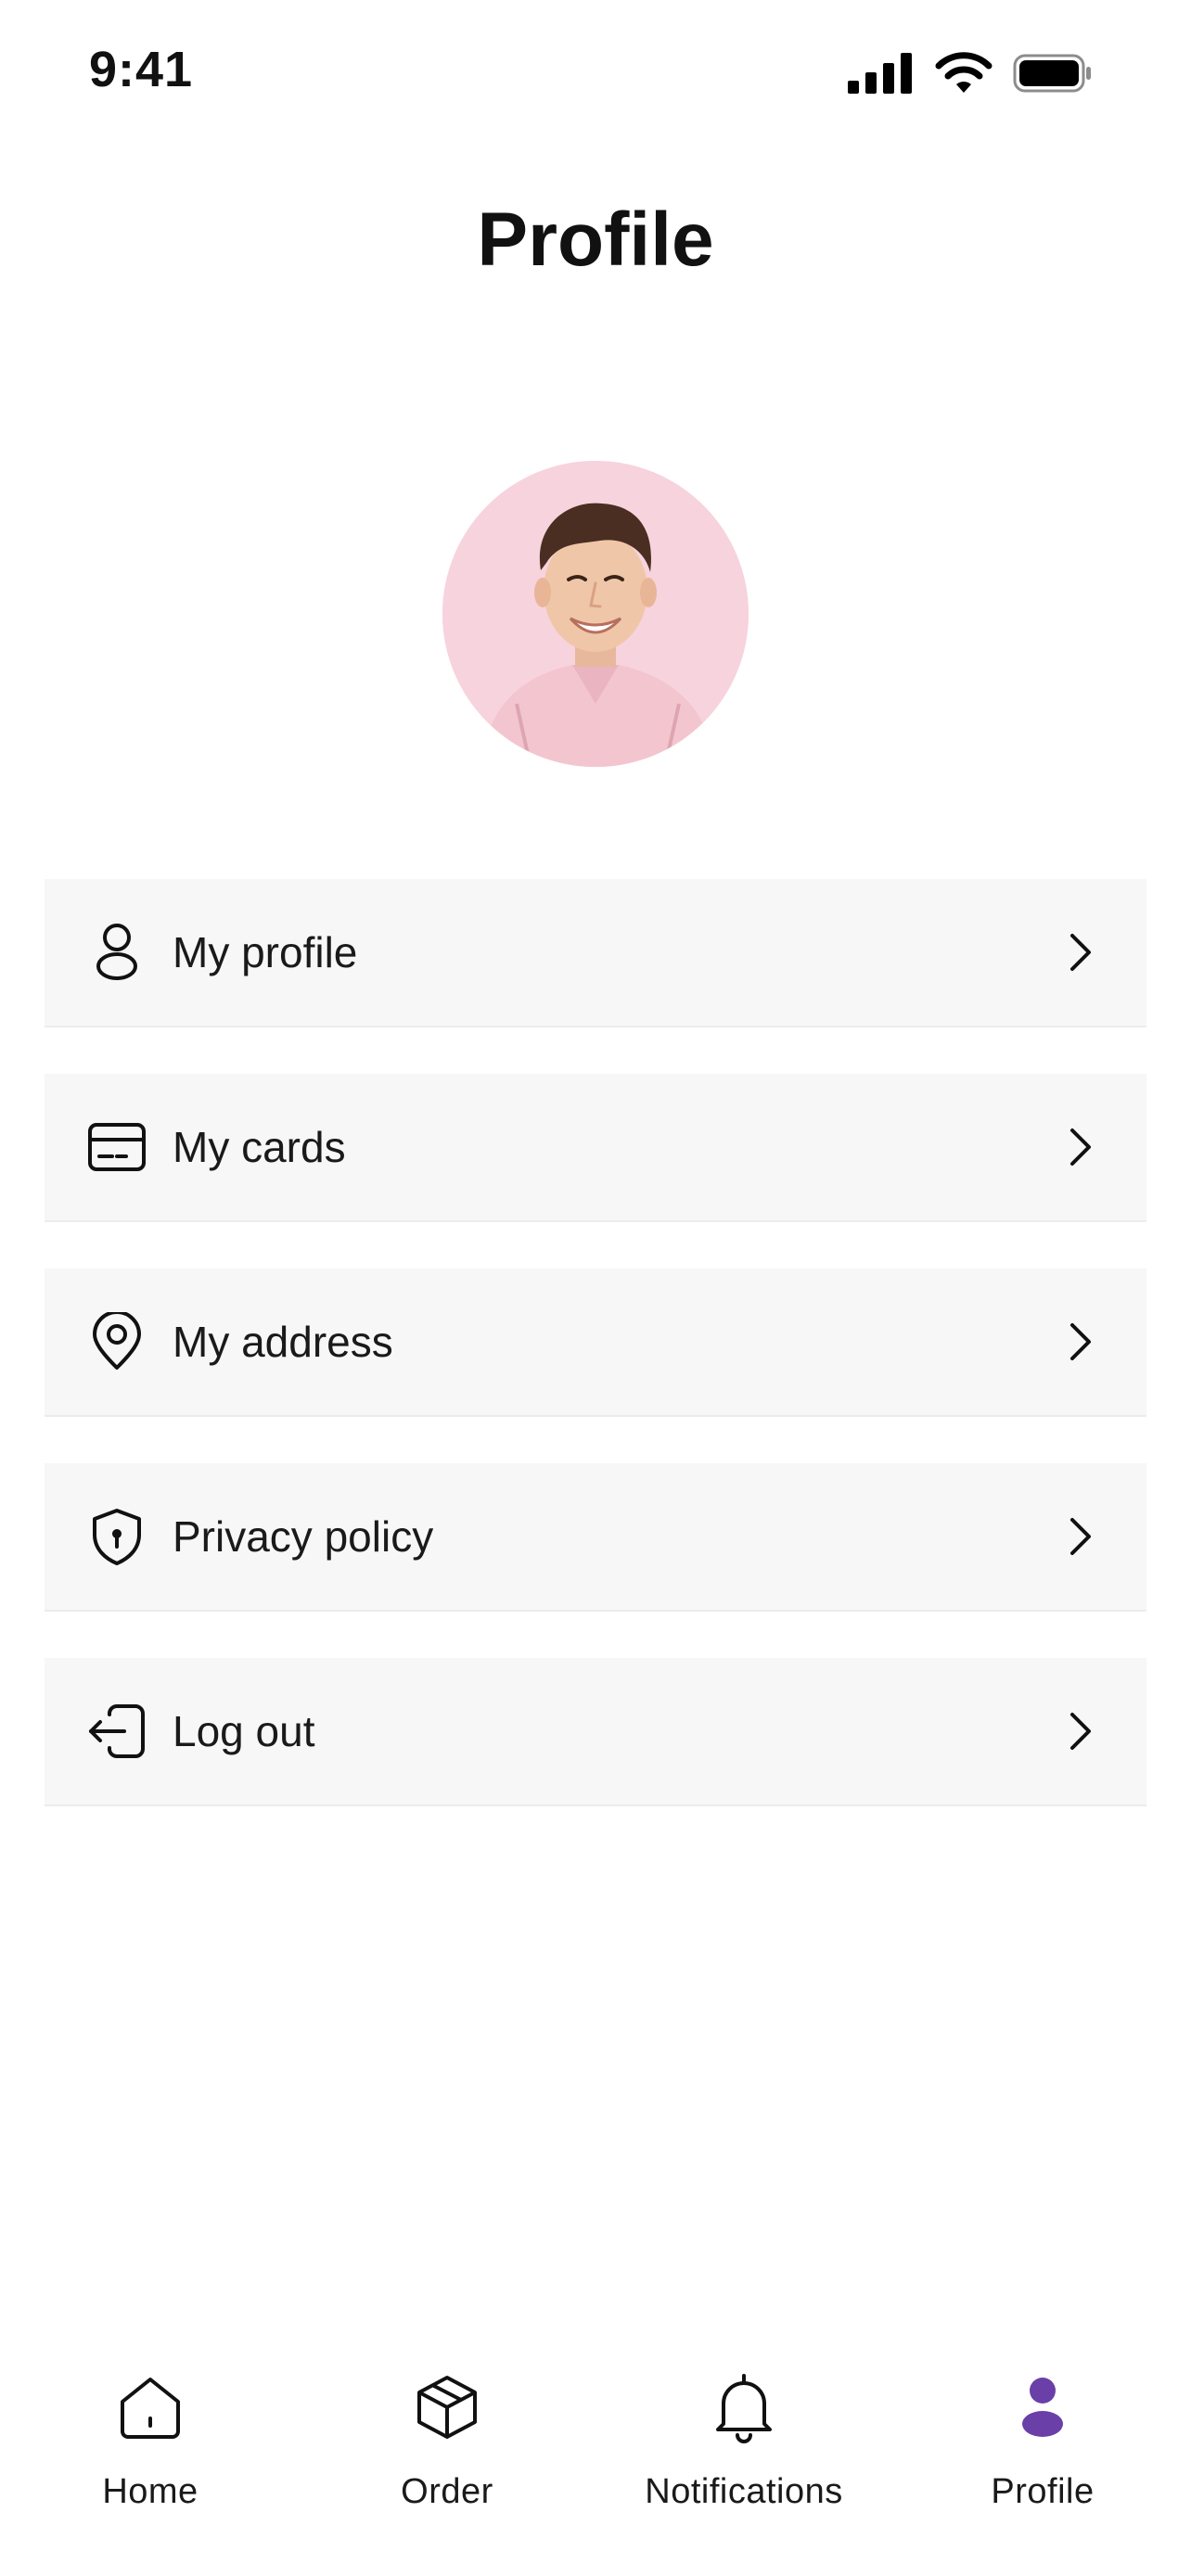 Image resolution: width=1191 pixels, height=2576 pixels. I want to click on person-icon, so click(1042, 2407).